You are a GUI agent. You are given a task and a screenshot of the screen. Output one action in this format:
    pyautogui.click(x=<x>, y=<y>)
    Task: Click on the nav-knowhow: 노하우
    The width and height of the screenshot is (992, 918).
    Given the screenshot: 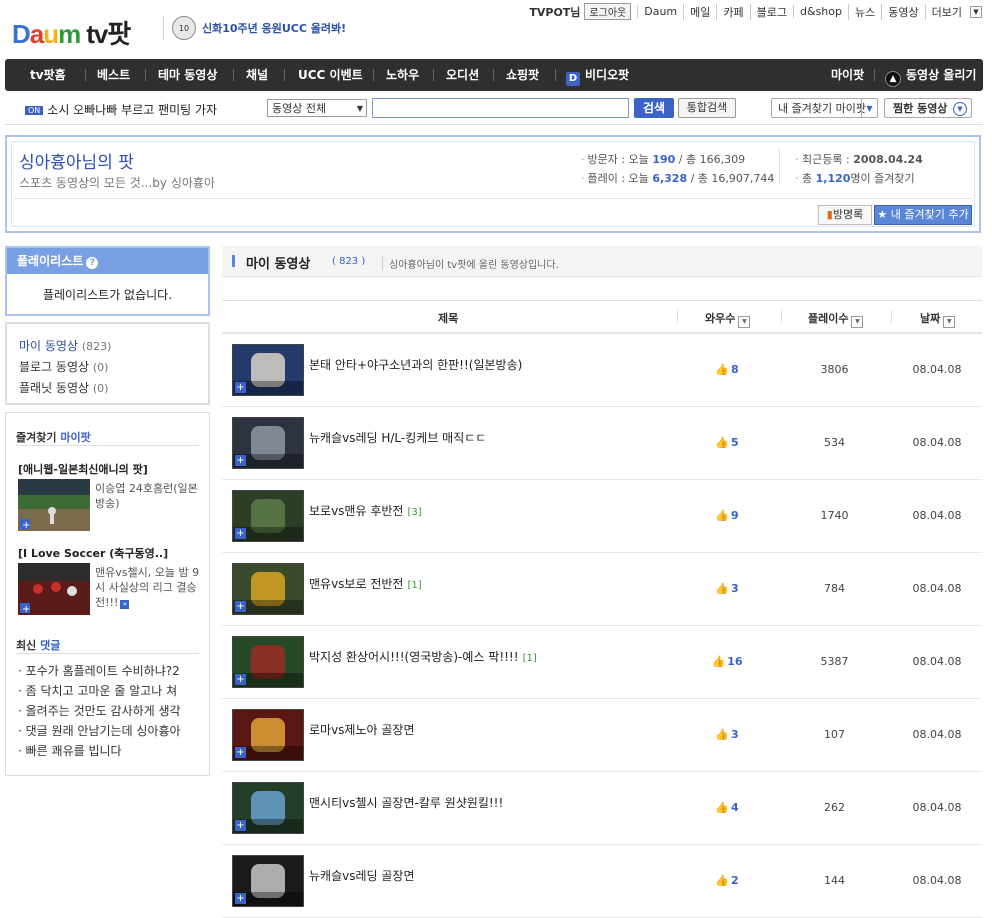 What is the action you would take?
    pyautogui.click(x=402, y=75)
    